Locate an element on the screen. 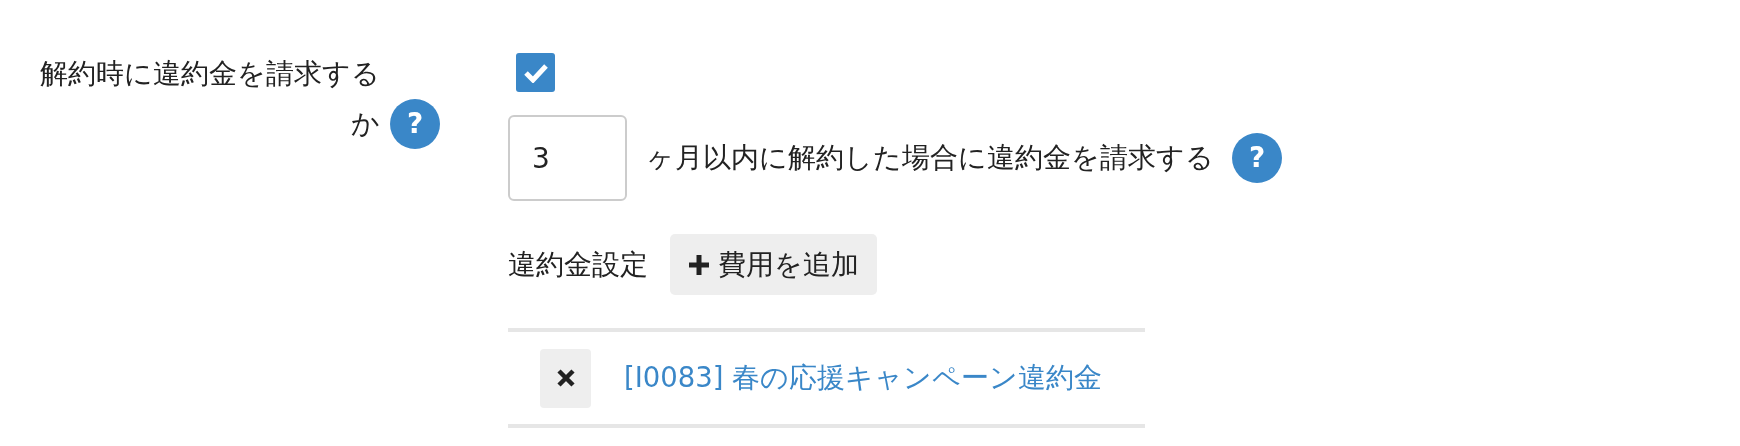 This screenshot has width=1740, height=446. fees-label: 違約金設定 is located at coordinates (578, 264).